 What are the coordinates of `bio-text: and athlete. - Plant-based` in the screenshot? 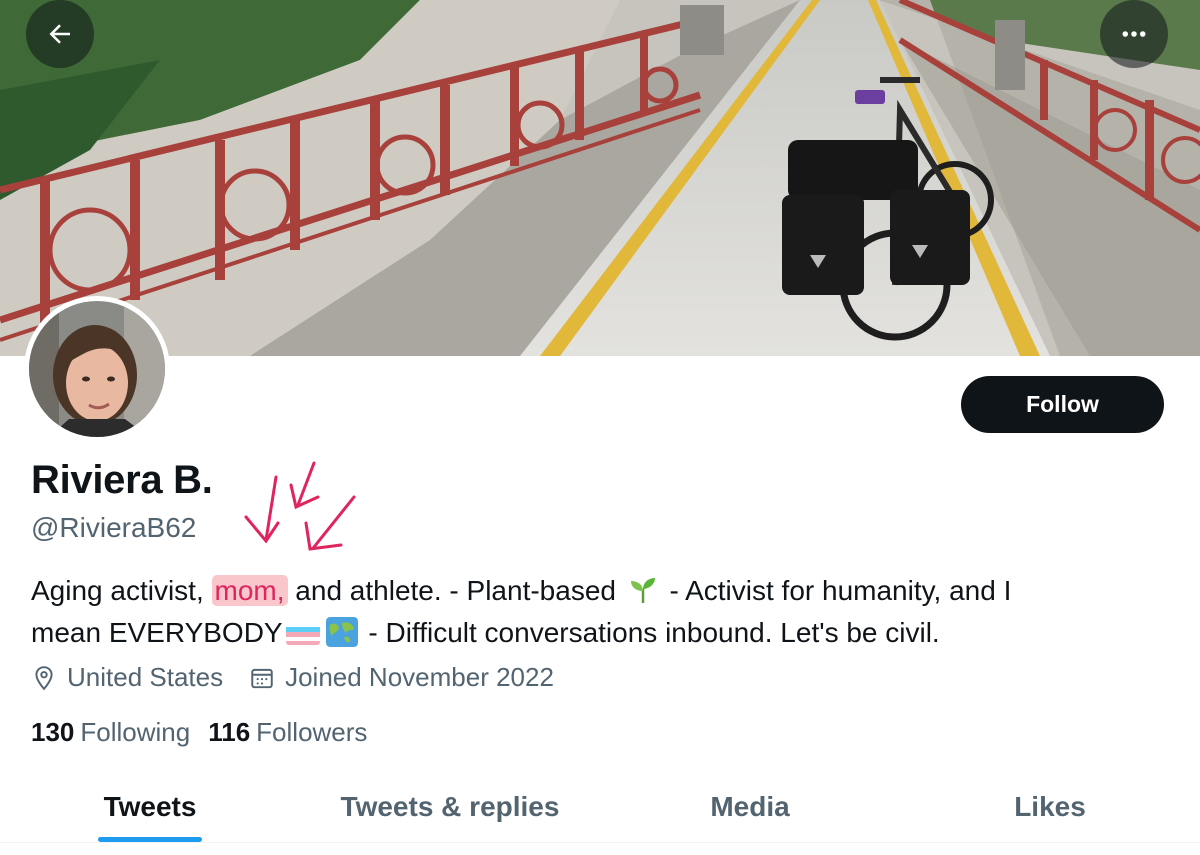 It's located at (455, 590).